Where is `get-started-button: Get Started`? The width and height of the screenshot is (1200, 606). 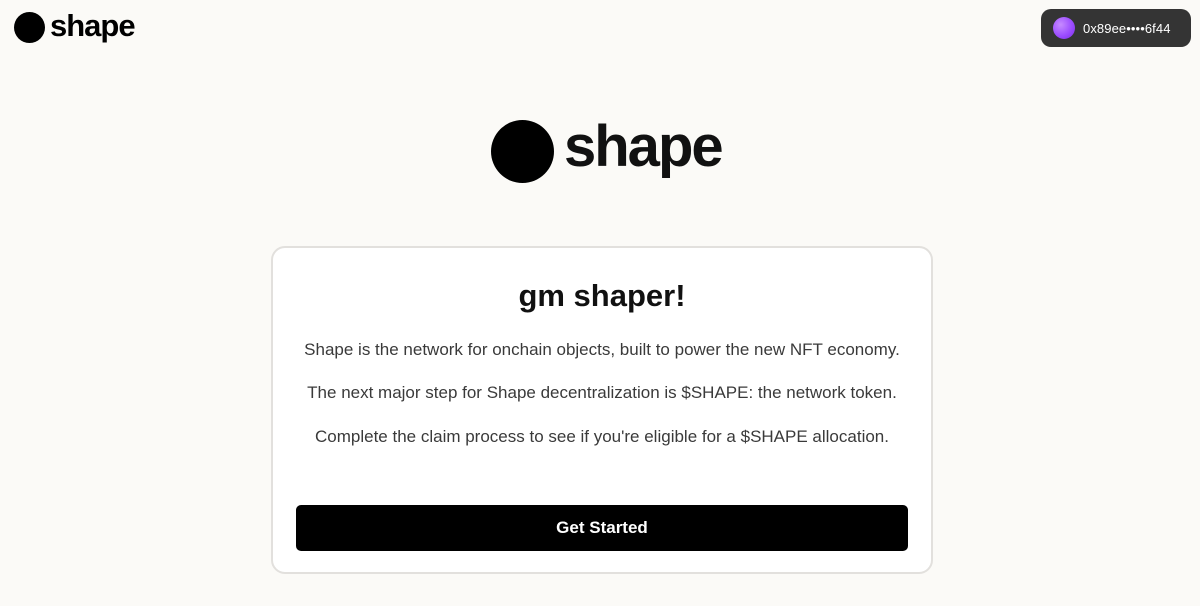
get-started-button: Get Started is located at coordinates (602, 528).